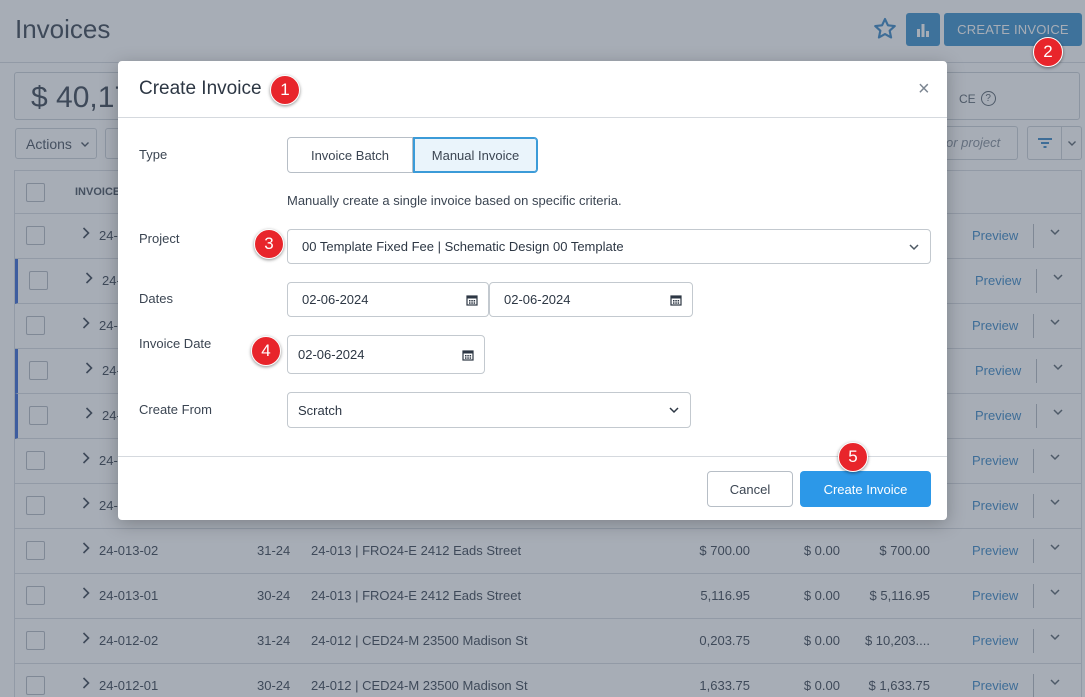 This screenshot has width=1085, height=697. What do you see at coordinates (266, 351) in the screenshot?
I see `step-marker-4: 4` at bounding box center [266, 351].